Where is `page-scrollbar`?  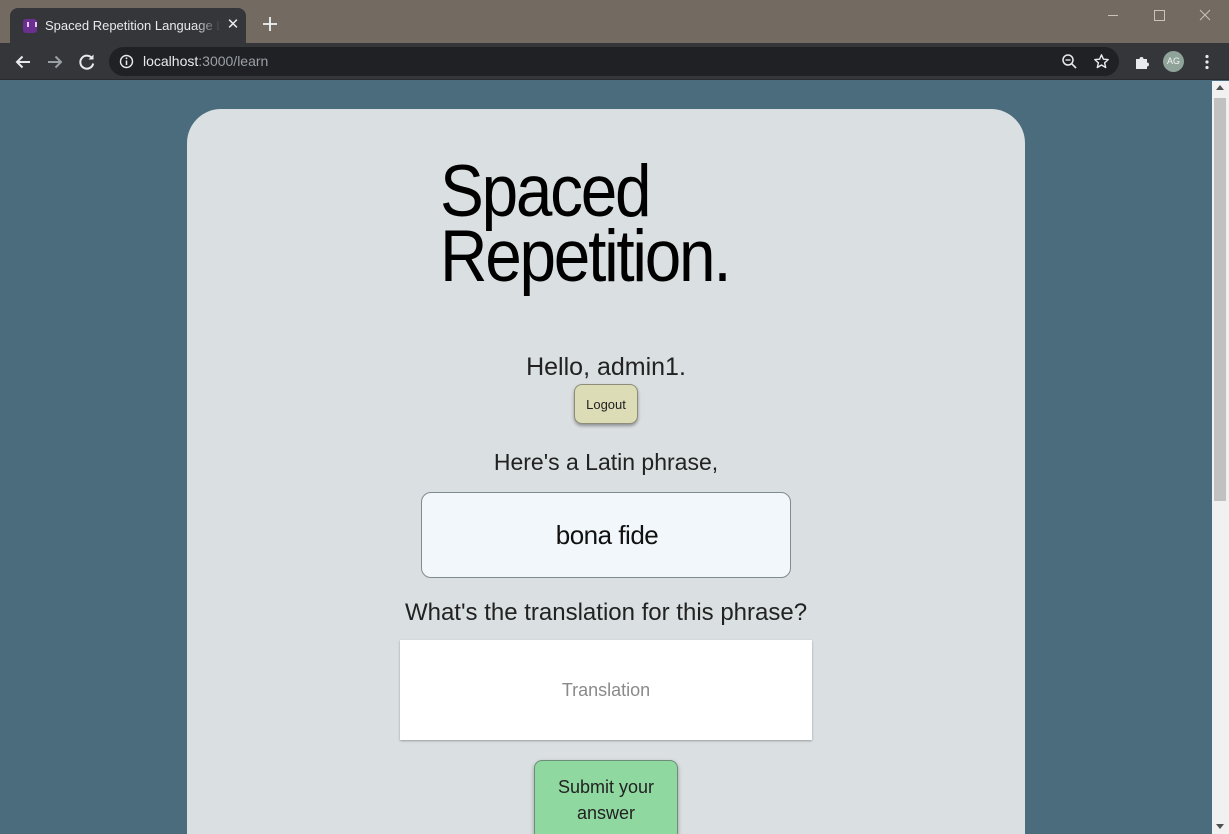 page-scrollbar is located at coordinates (1220, 457).